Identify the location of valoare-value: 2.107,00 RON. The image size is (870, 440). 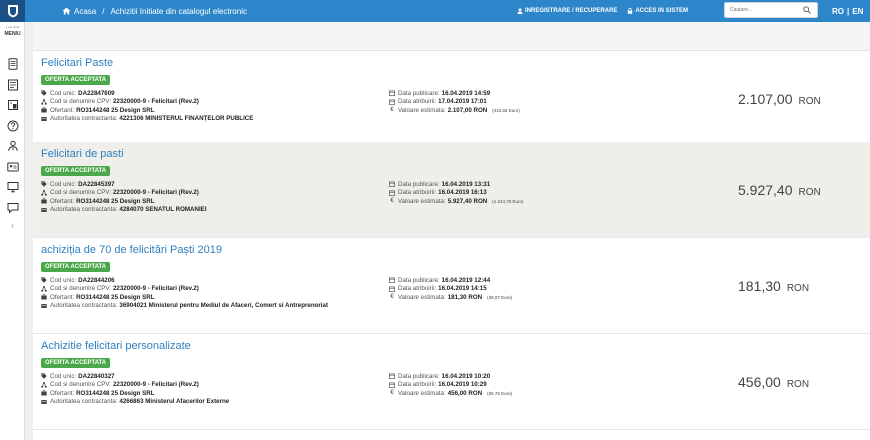
(467, 110).